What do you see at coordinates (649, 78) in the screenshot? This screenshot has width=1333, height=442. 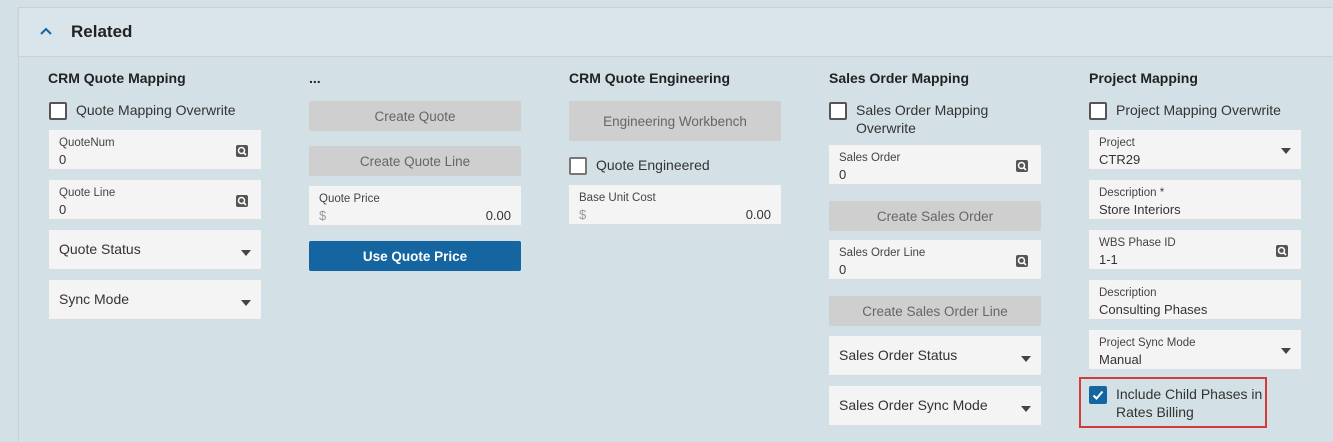 I see `crm-quote-engineering-title: CRM Quote Engineering` at bounding box center [649, 78].